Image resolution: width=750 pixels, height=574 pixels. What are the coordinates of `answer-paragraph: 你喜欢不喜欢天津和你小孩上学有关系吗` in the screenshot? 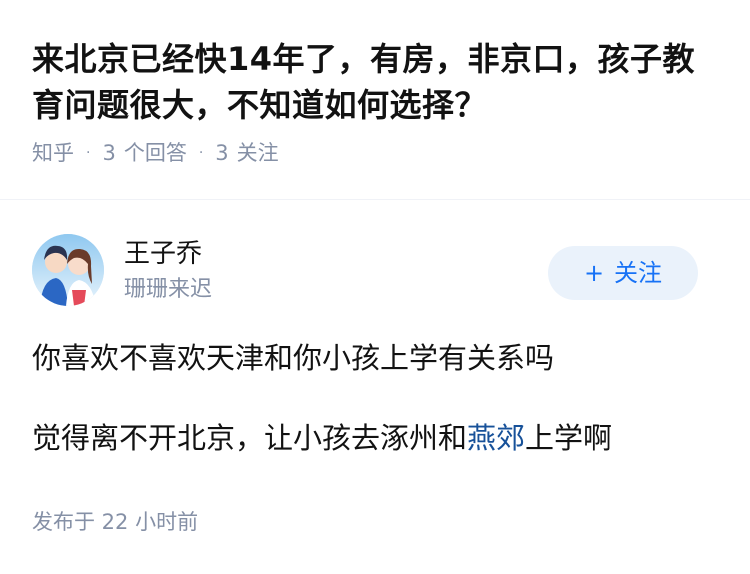 It's located at (293, 358).